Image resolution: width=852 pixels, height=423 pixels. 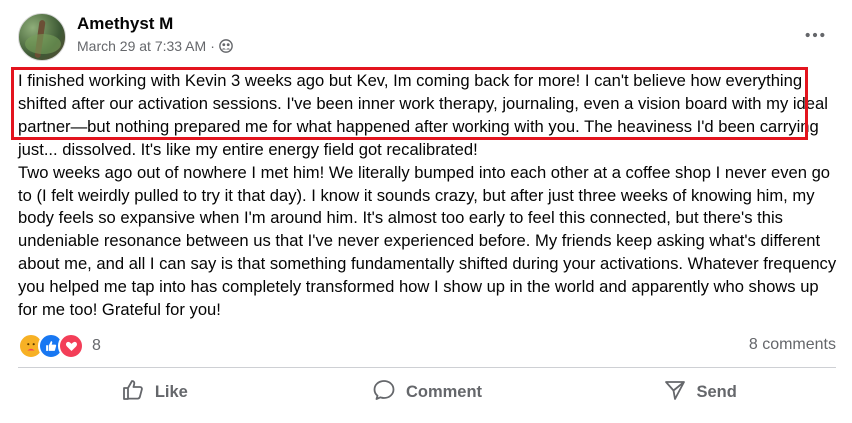 I want to click on friends-icon, so click(x=226, y=46).